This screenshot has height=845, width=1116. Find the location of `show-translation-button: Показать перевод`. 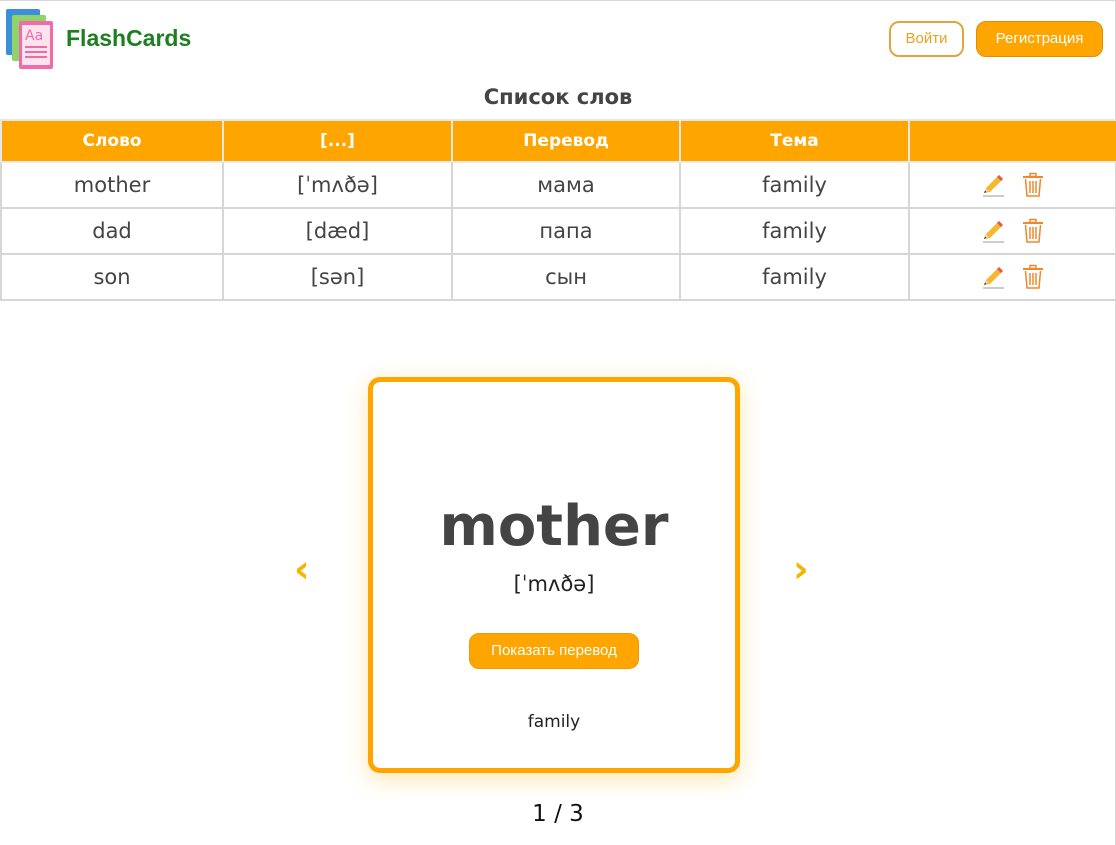

show-translation-button: Показать перевод is located at coordinates (554, 651).